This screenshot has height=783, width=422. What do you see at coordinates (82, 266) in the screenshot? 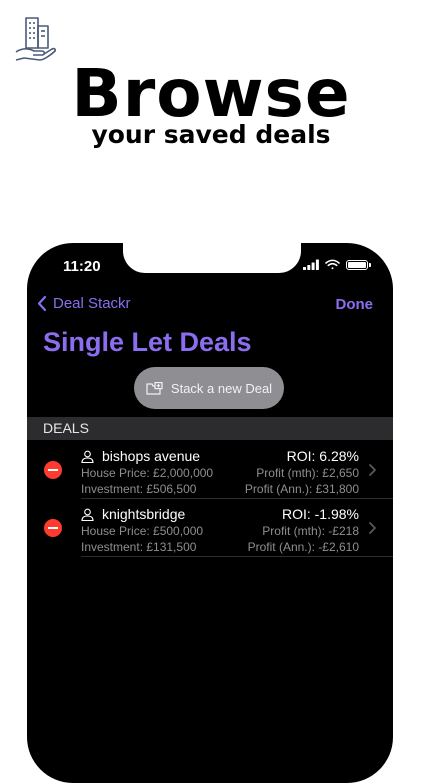
I see `status-time: 11:20` at bounding box center [82, 266].